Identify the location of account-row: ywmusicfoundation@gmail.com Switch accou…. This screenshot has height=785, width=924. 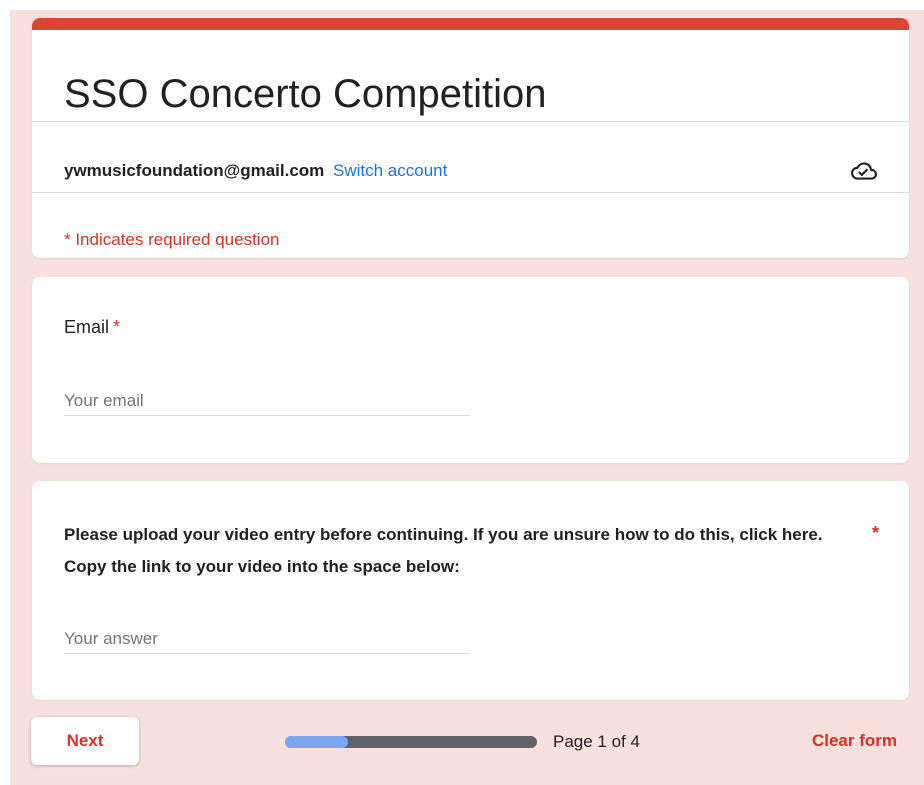
(255, 171).